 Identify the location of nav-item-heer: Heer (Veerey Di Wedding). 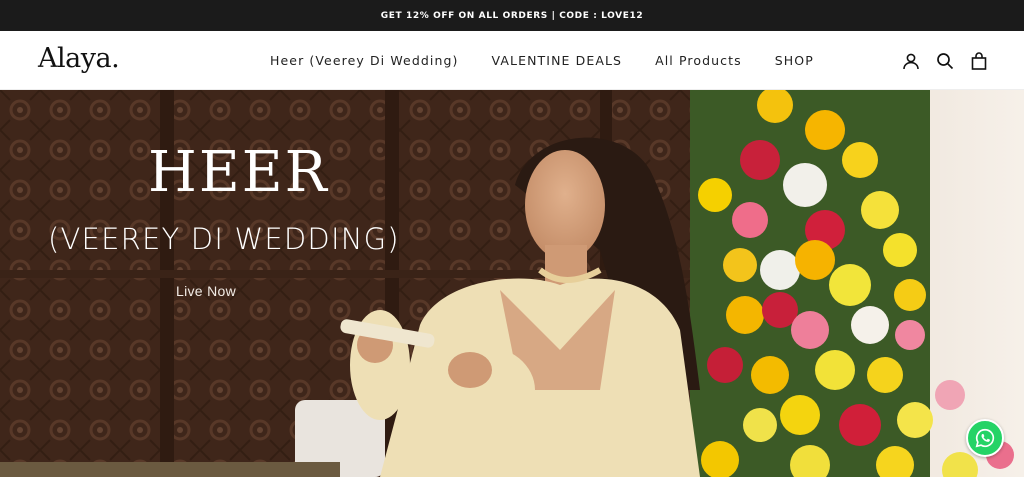
(364, 60).